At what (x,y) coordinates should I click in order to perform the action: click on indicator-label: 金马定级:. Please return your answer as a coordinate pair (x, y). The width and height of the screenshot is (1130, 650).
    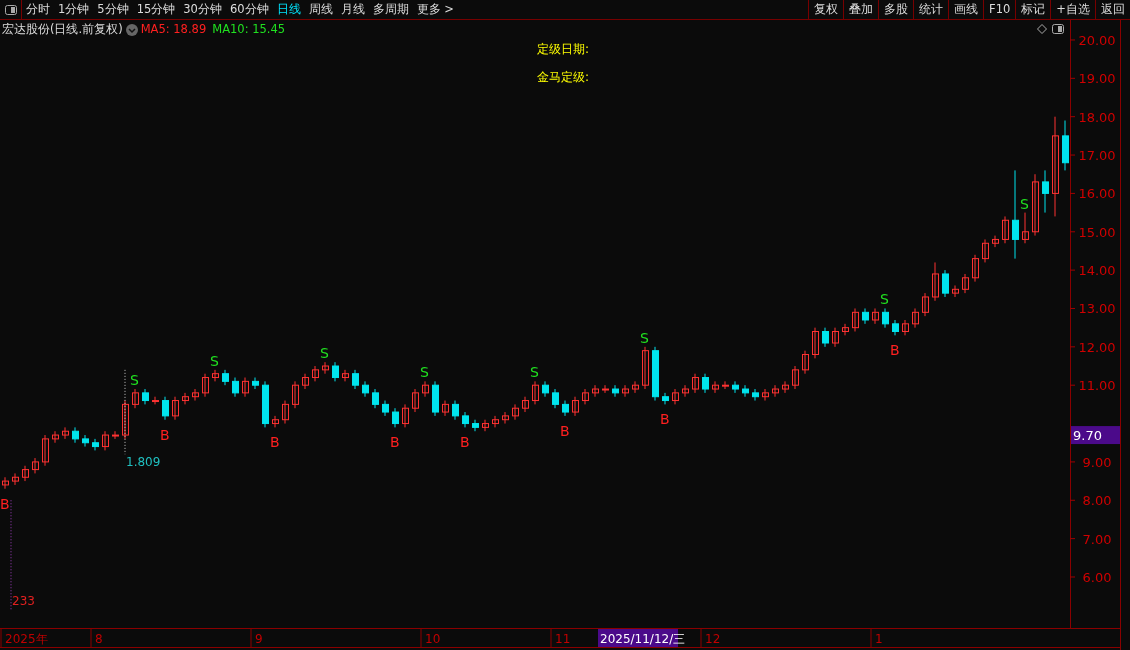
    Looking at the image, I should click on (563, 77).